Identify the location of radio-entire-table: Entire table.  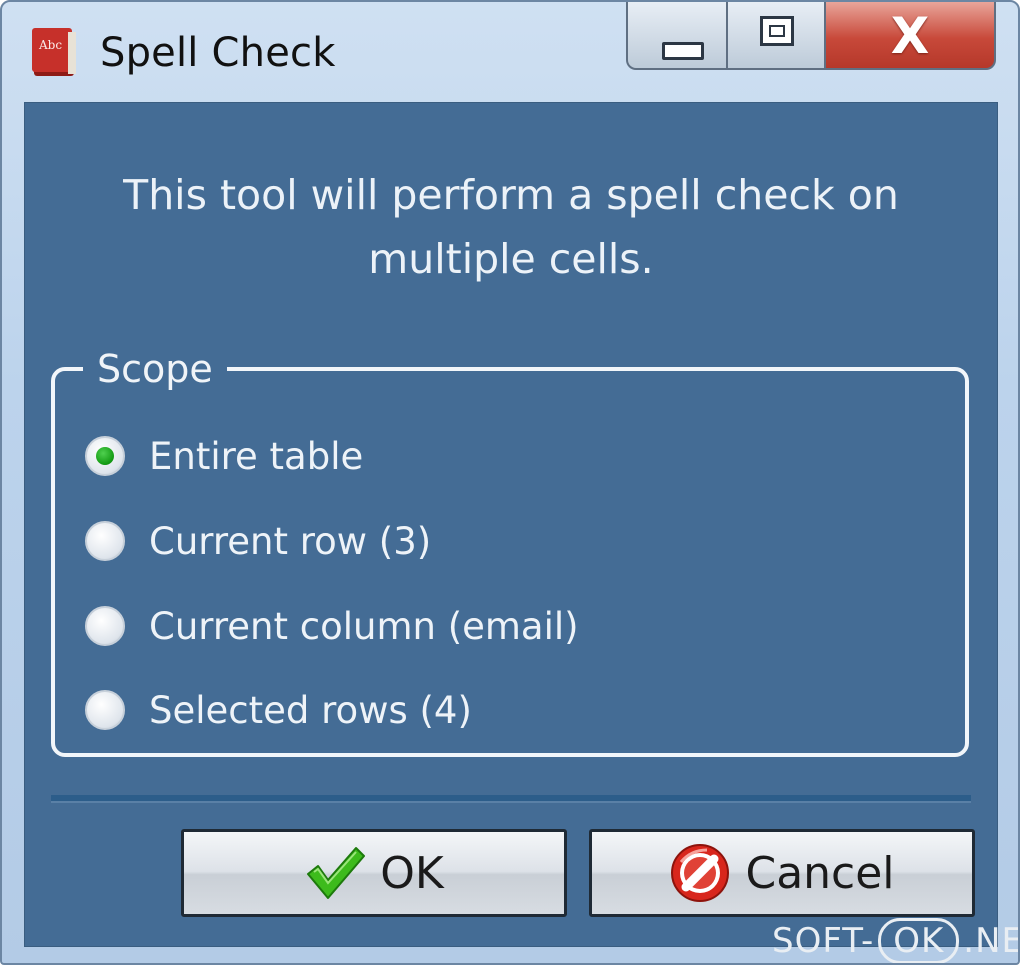
(224, 456).